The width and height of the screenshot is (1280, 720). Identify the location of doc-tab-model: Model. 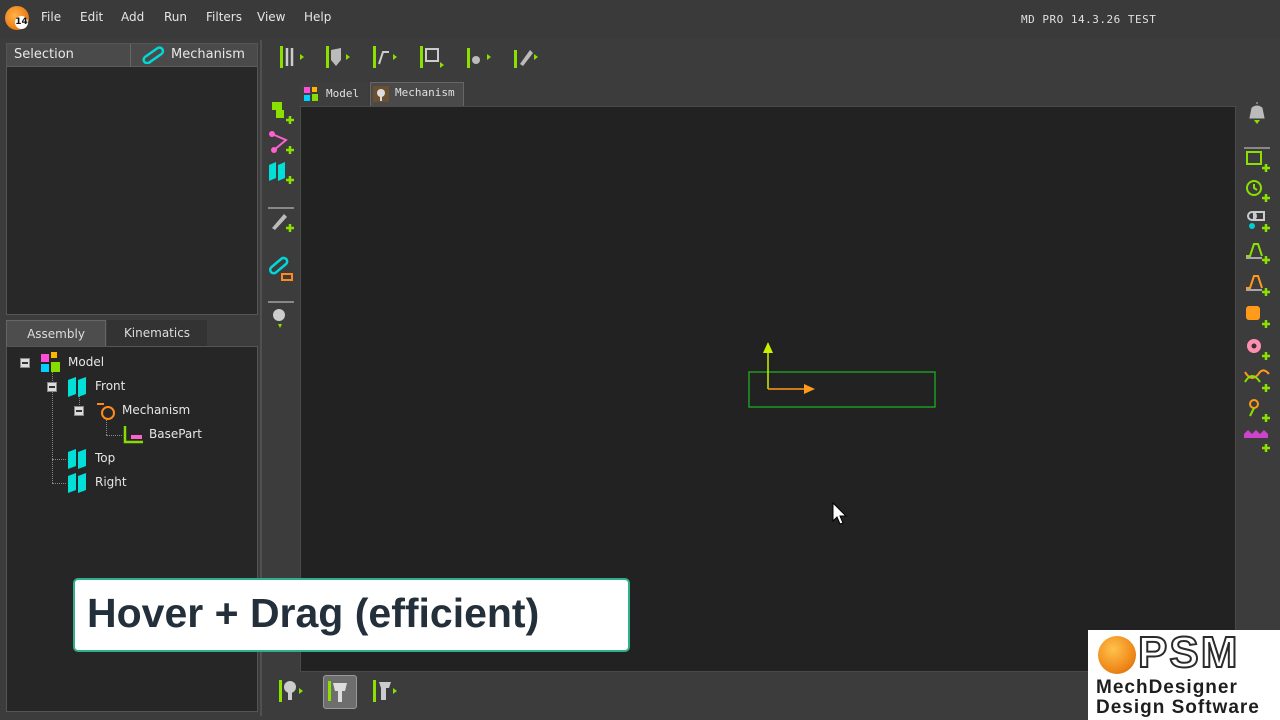
(334, 94).